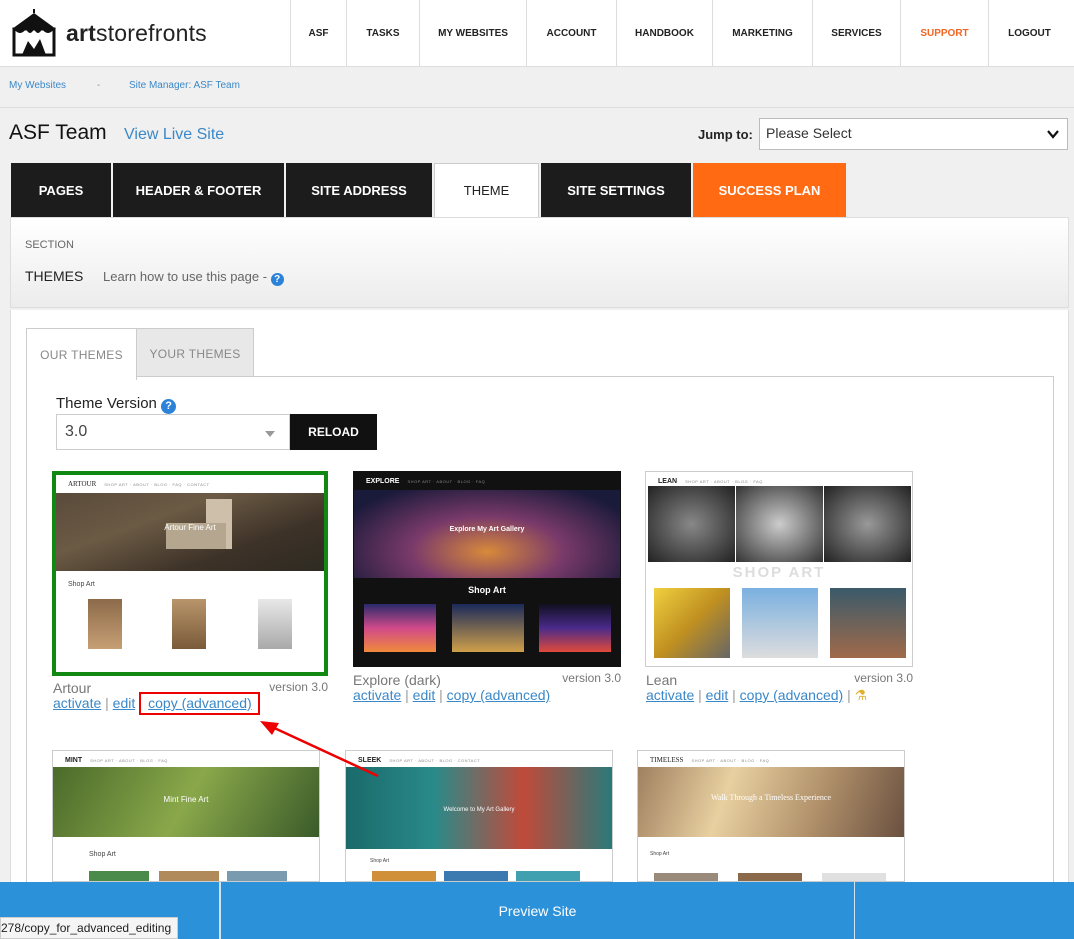 The width and height of the screenshot is (1074, 939). I want to click on preview-bar-right, so click(854, 910).